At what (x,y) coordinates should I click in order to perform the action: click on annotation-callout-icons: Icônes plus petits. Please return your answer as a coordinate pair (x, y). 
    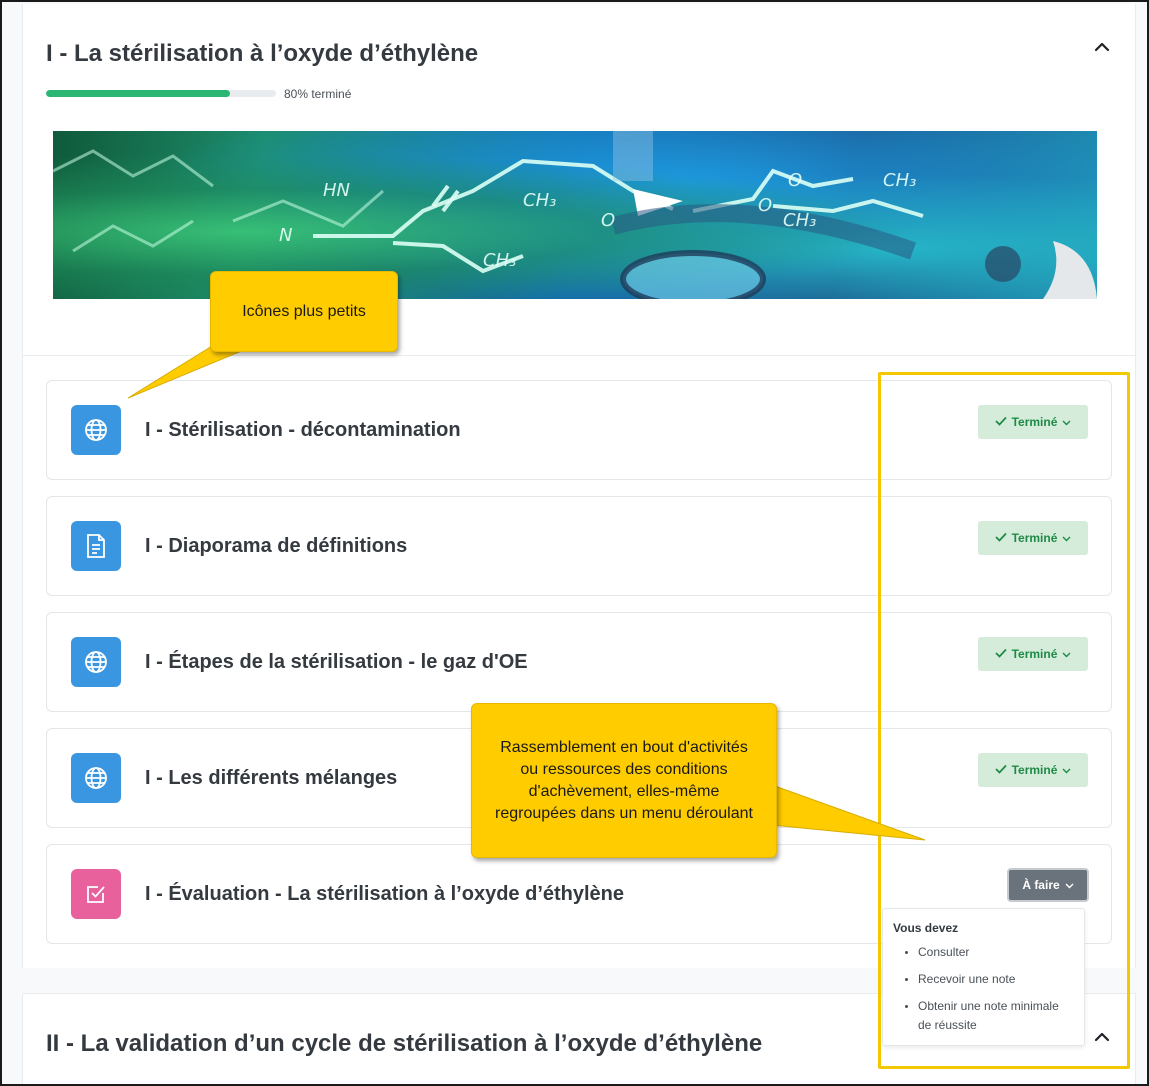
    Looking at the image, I should click on (304, 311).